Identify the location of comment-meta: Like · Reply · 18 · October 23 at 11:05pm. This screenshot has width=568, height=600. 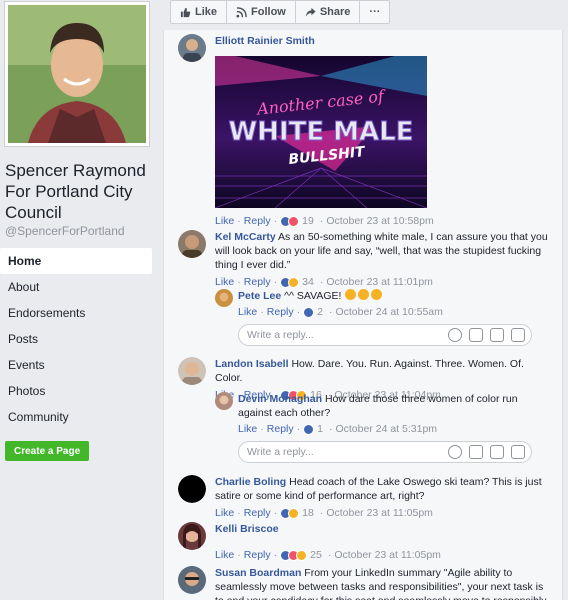
(324, 513).